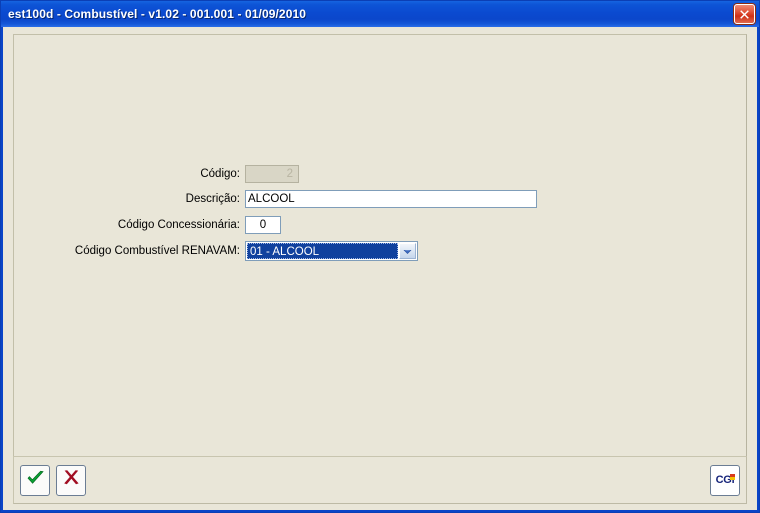  I want to click on codigo-concessionaria-input, so click(263, 225).